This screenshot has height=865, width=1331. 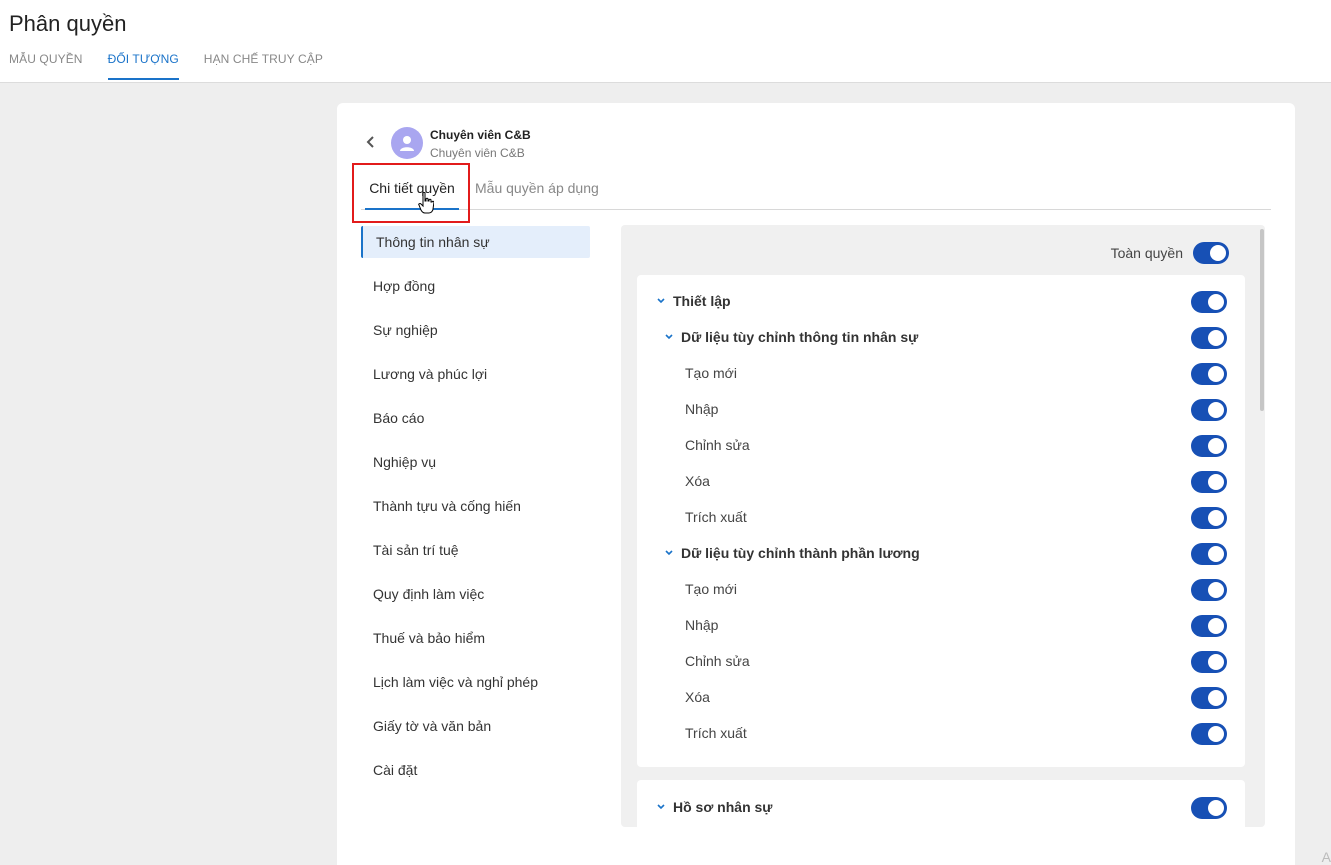 I want to click on menu-item-tai-san-tri-tue: Tài sản trí tuệ, so click(x=475, y=550).